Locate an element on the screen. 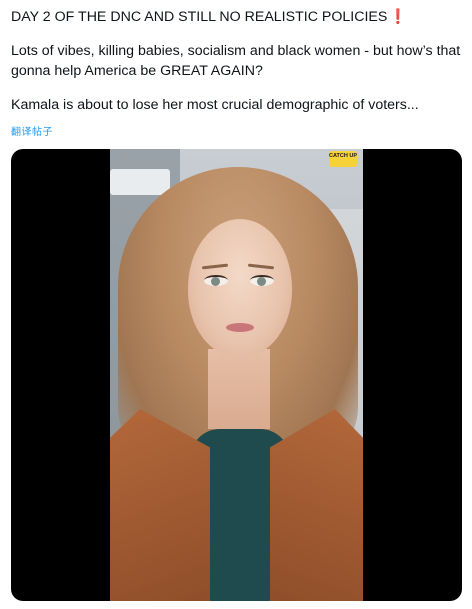 Image resolution: width=472 pixels, height=609 pixels. left-iris is located at coordinates (215, 281).